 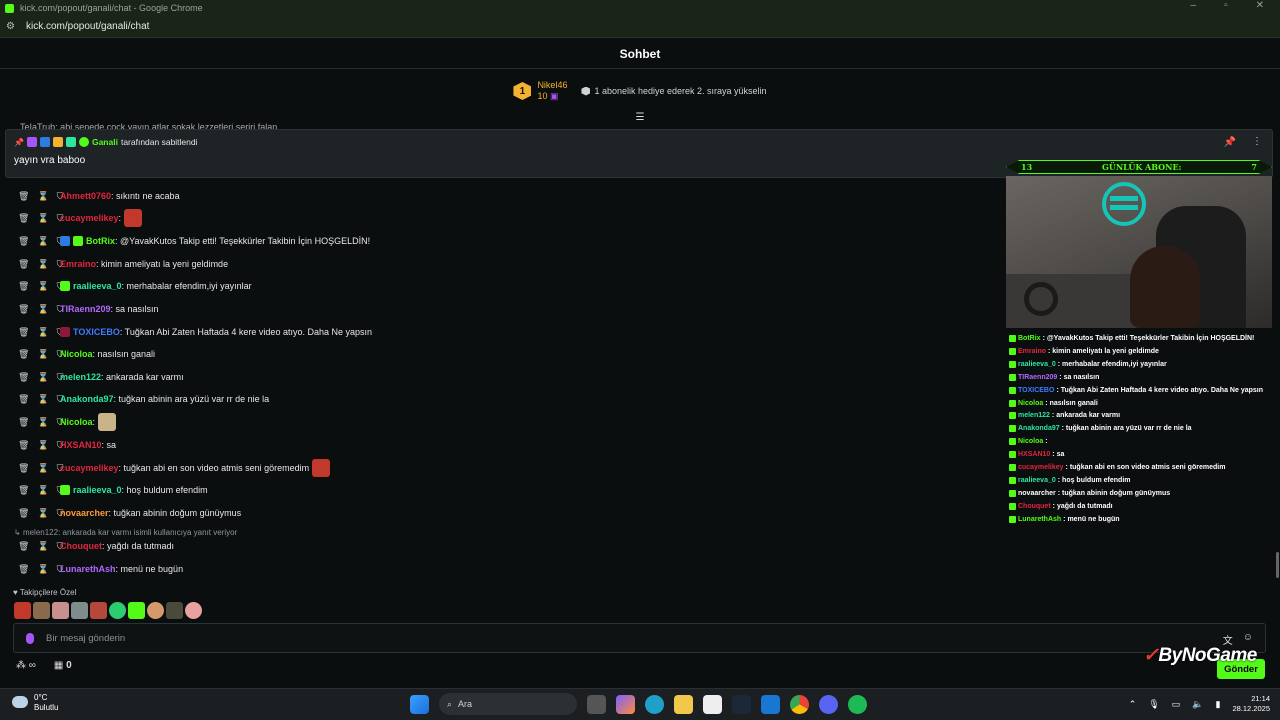 I want to click on site-info-icon: ⚙, so click(x=12, y=26).